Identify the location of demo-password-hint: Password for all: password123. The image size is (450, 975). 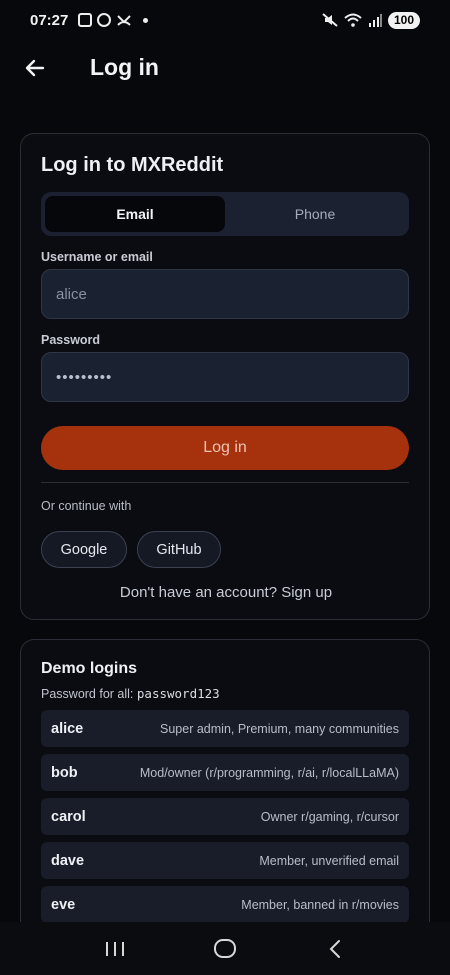
(130, 693).